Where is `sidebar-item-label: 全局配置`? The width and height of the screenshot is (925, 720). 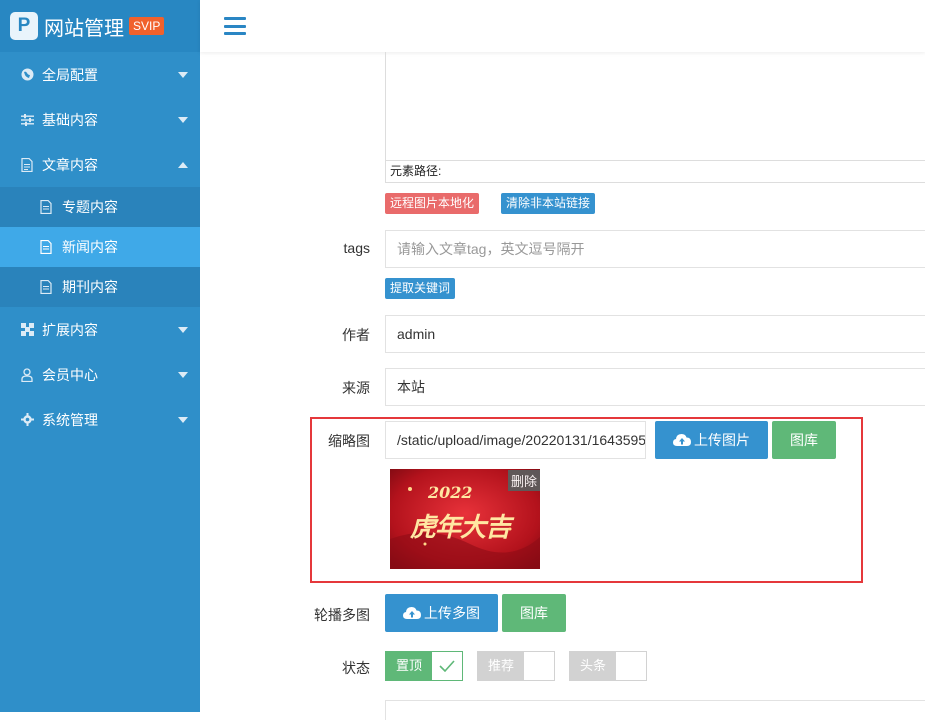
sidebar-item-label: 全局配置 is located at coordinates (70, 74).